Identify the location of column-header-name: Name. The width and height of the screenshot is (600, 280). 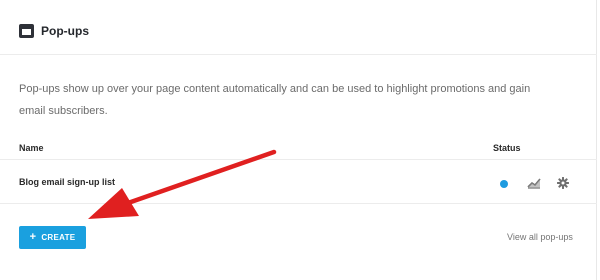
(31, 148).